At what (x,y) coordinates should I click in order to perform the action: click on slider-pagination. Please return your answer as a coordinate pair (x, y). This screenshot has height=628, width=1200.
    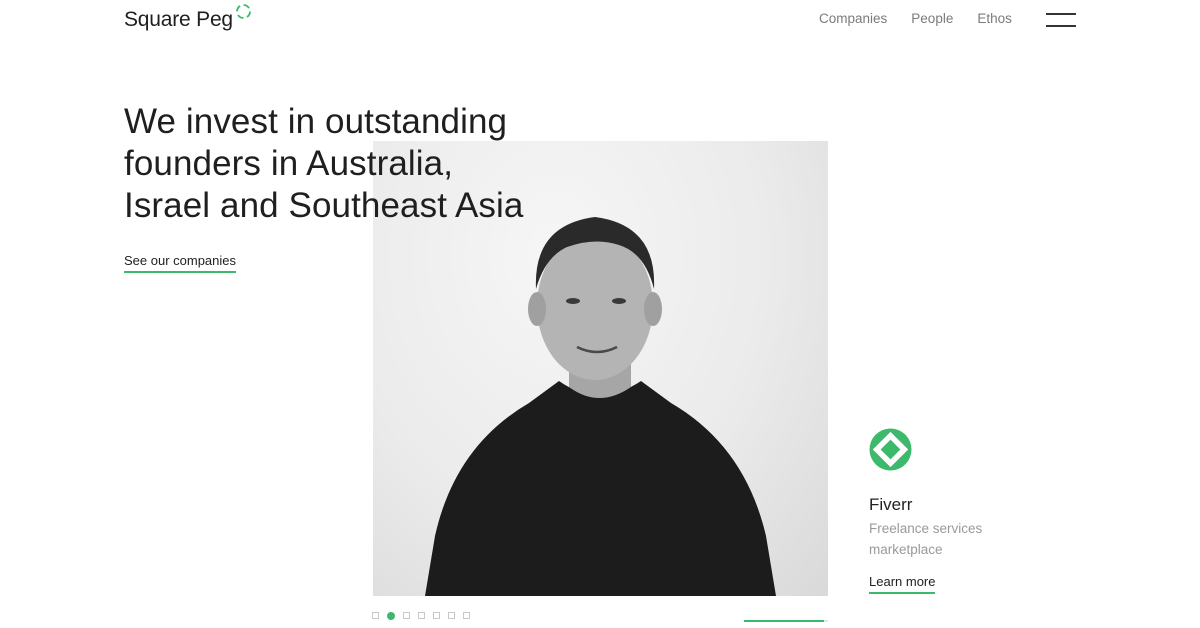
    Looking at the image, I should click on (421, 616).